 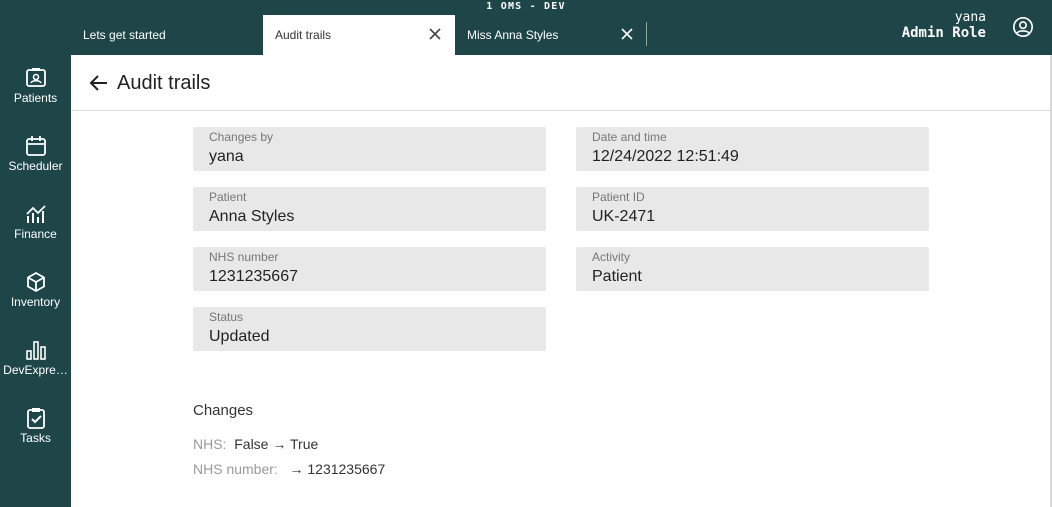 What do you see at coordinates (369, 149) in the screenshot?
I see `field-changes-by: Changes by yana` at bounding box center [369, 149].